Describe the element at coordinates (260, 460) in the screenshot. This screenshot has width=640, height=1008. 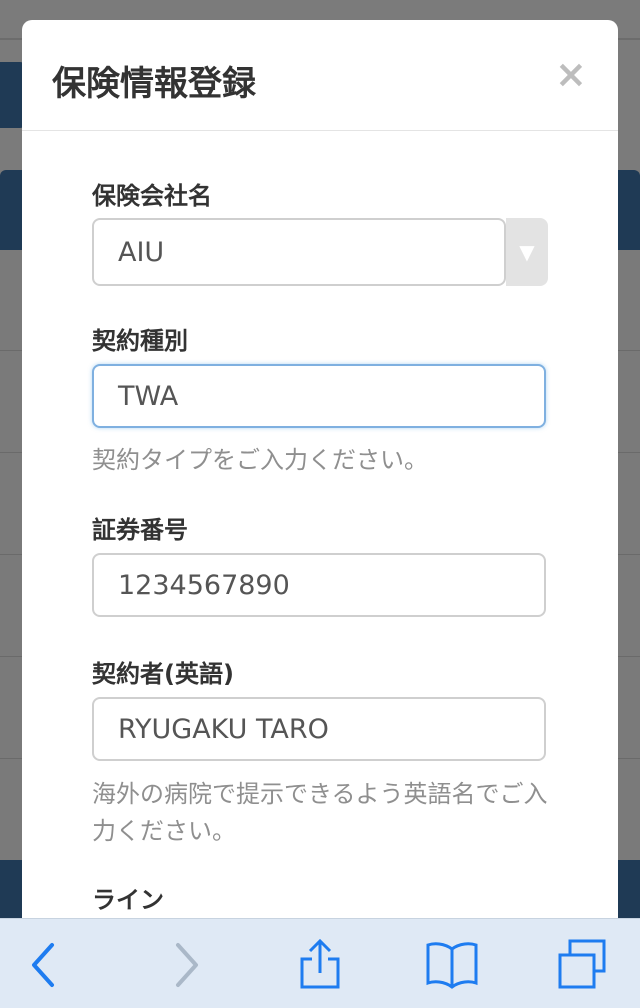
I see `contract-type-help: 契約タイプをご入力ください。` at that location.